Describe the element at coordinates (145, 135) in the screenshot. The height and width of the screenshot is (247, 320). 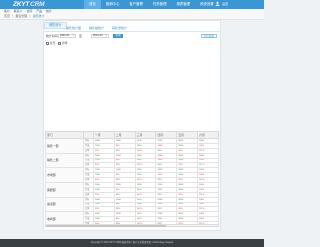
I see `column-header: 三月` at that location.